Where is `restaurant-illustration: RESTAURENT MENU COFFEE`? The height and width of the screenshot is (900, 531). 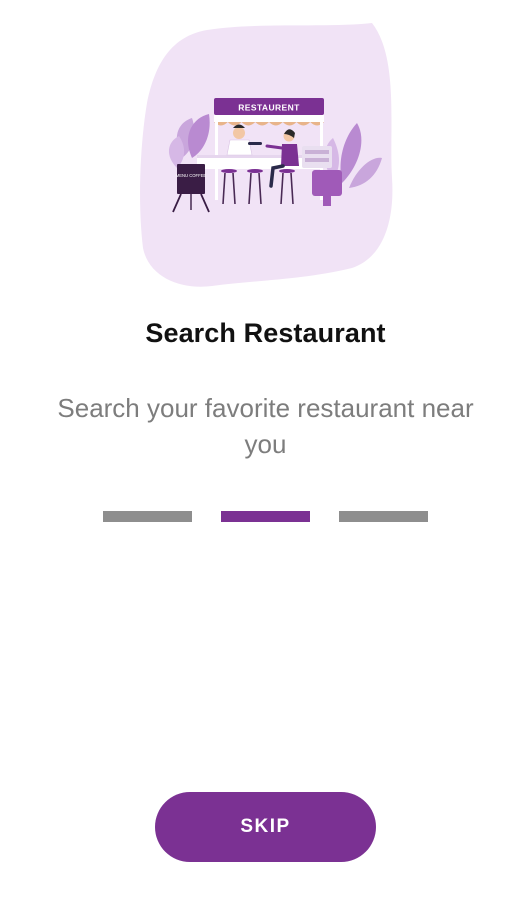 restaurant-illustration: RESTAURENT MENU COFFEE is located at coordinates (266, 155).